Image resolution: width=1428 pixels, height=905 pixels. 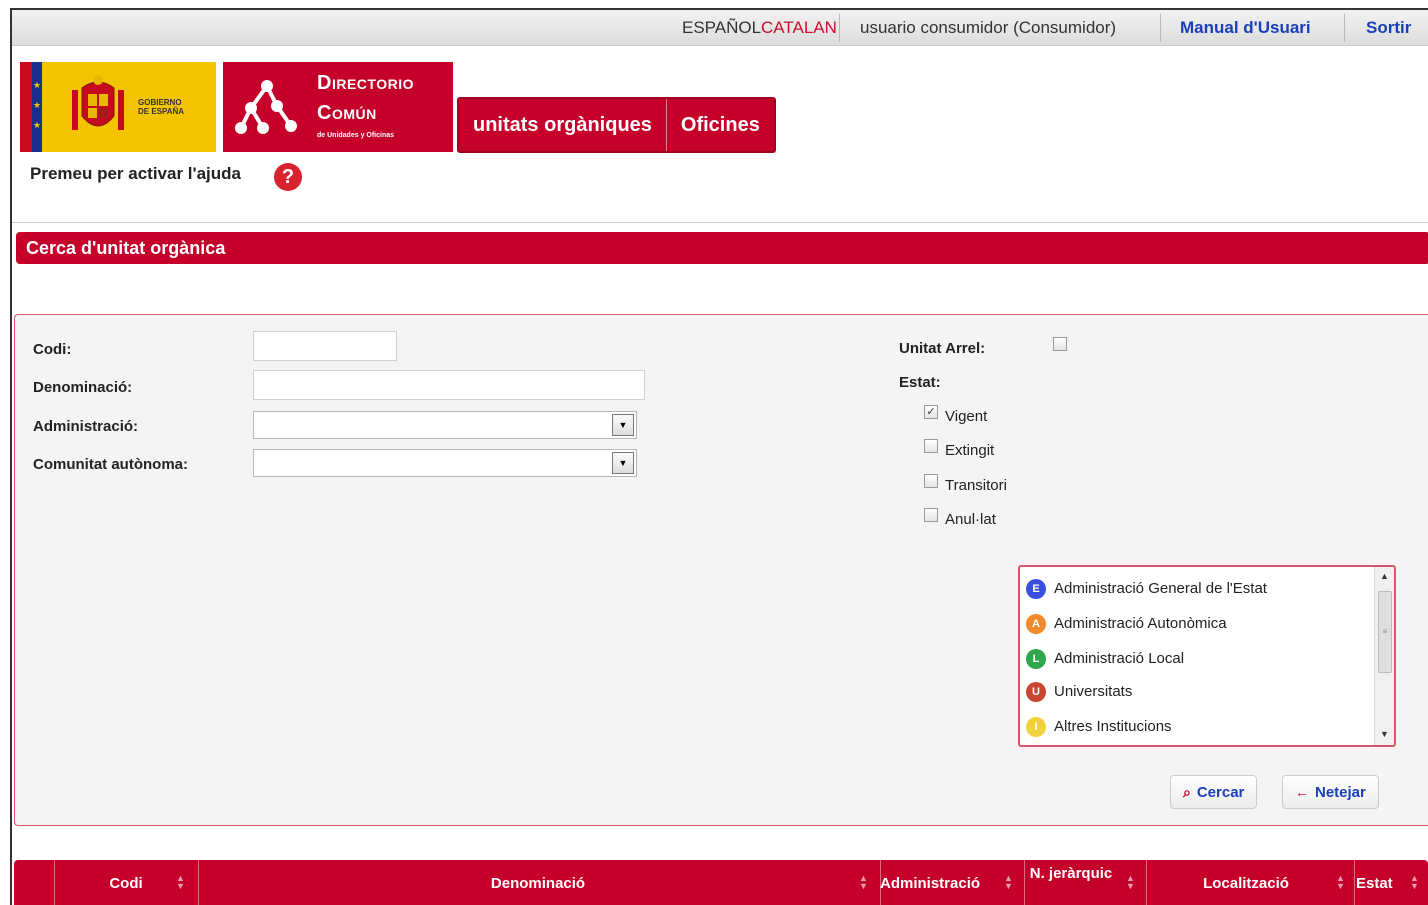 I want to click on estat-anullat-checkbox, so click(x=931, y=515).